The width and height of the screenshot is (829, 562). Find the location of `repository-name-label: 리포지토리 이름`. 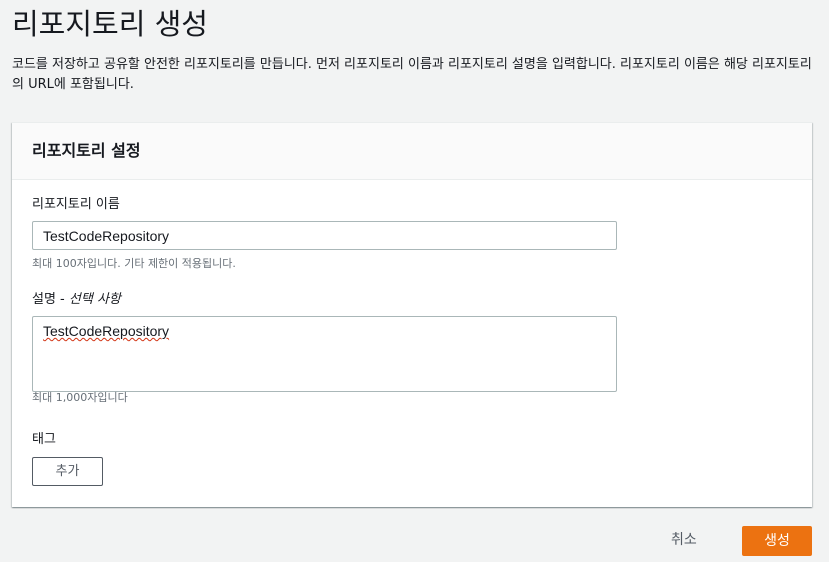

repository-name-label: 리포지토리 이름 is located at coordinates (76, 204).